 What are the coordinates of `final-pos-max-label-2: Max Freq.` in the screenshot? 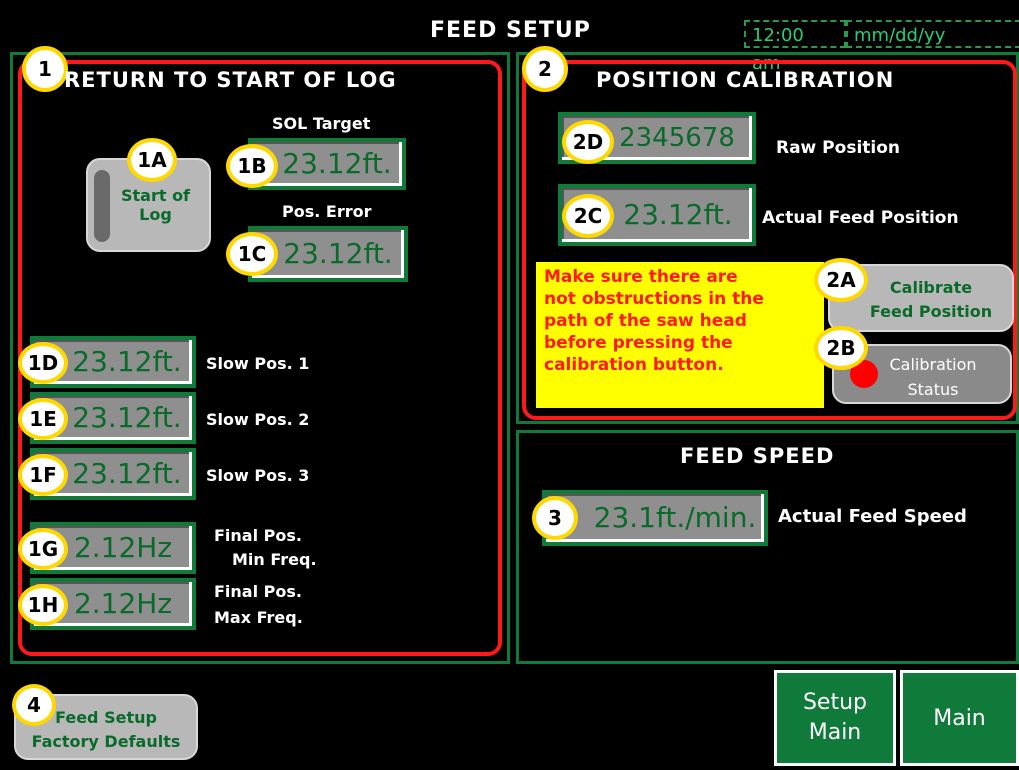 It's located at (258, 617).